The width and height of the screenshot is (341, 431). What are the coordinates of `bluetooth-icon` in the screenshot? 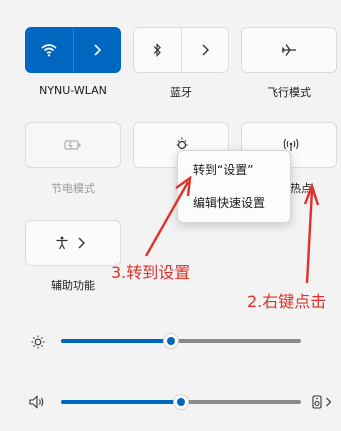 It's located at (157, 50).